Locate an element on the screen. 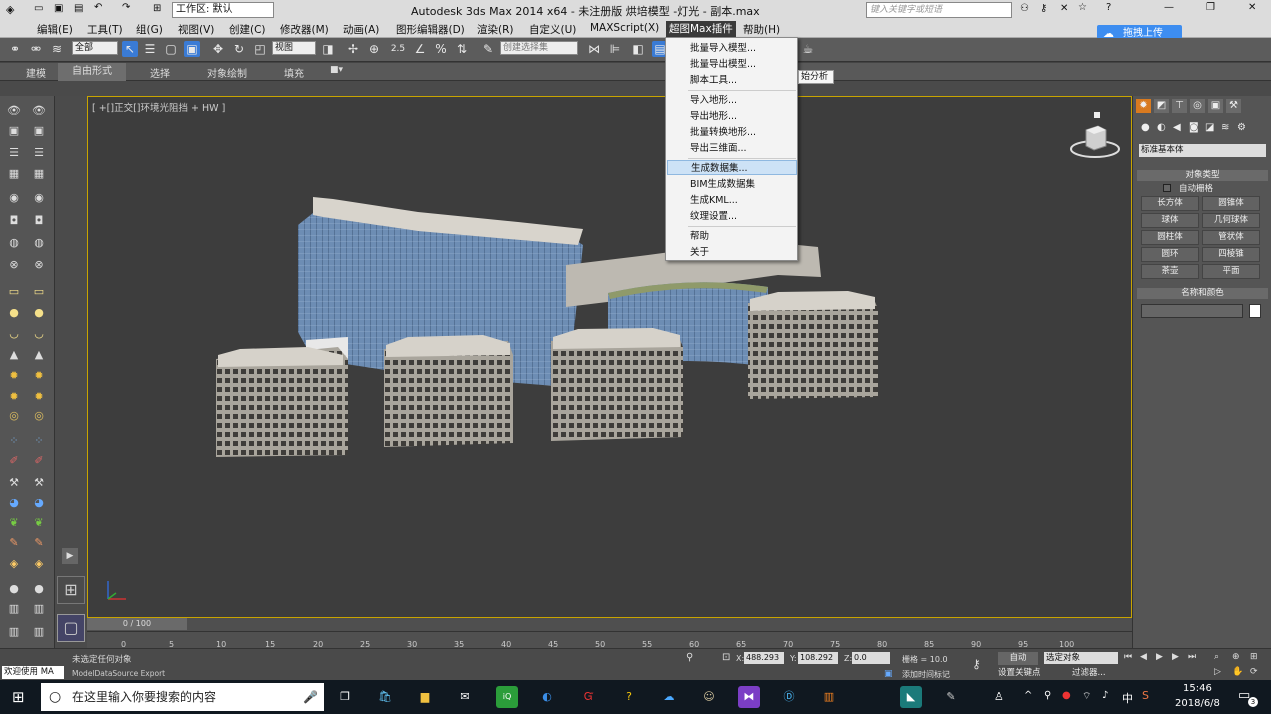 The height and width of the screenshot is (714, 1271). redo-icon: ↷ is located at coordinates (126, 7).